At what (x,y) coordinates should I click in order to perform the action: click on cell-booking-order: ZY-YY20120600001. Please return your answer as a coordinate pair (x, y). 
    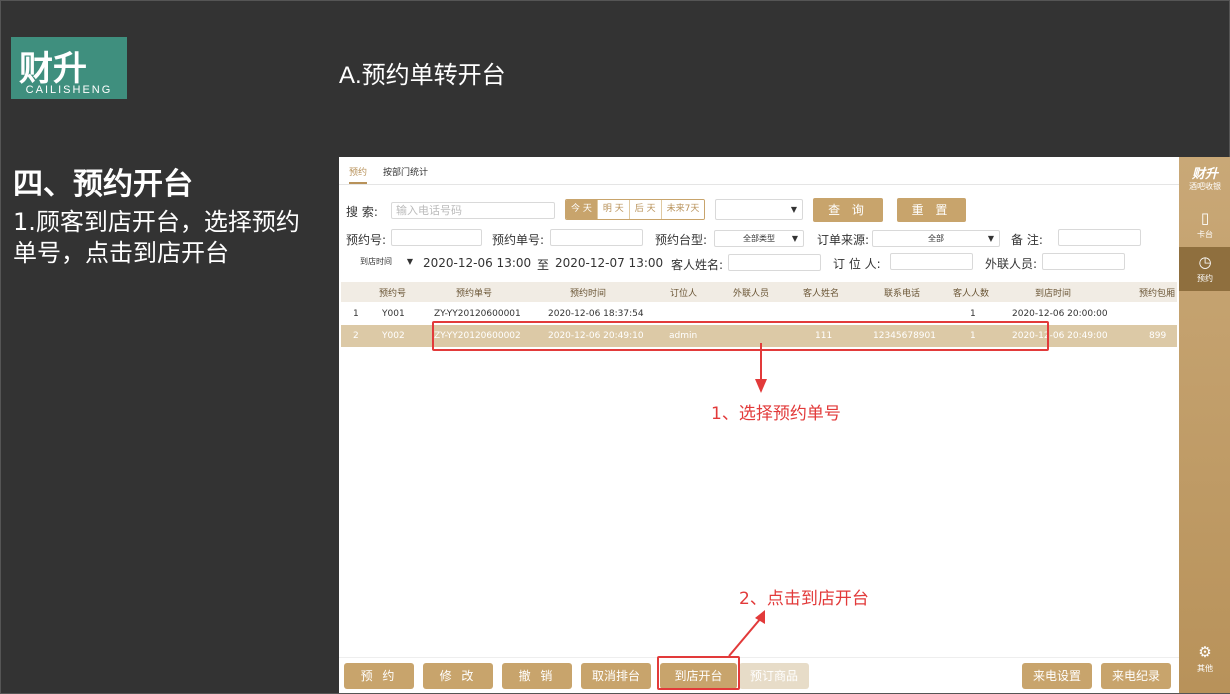
    Looking at the image, I should click on (477, 314).